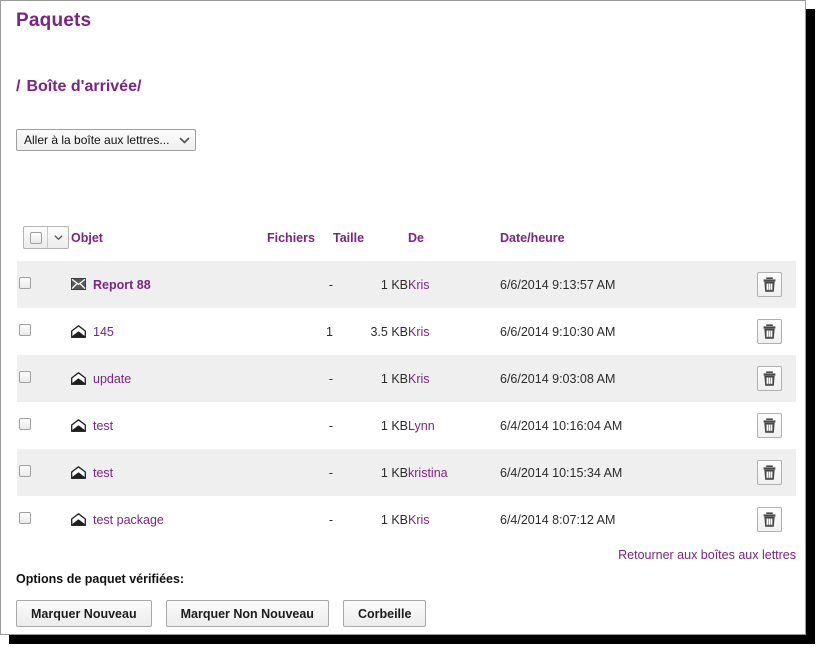 The height and width of the screenshot is (653, 824). Describe the element at coordinates (707, 555) in the screenshot. I see `return-to-mailboxes-link: Retourner aux boîtes aux lettres` at that location.